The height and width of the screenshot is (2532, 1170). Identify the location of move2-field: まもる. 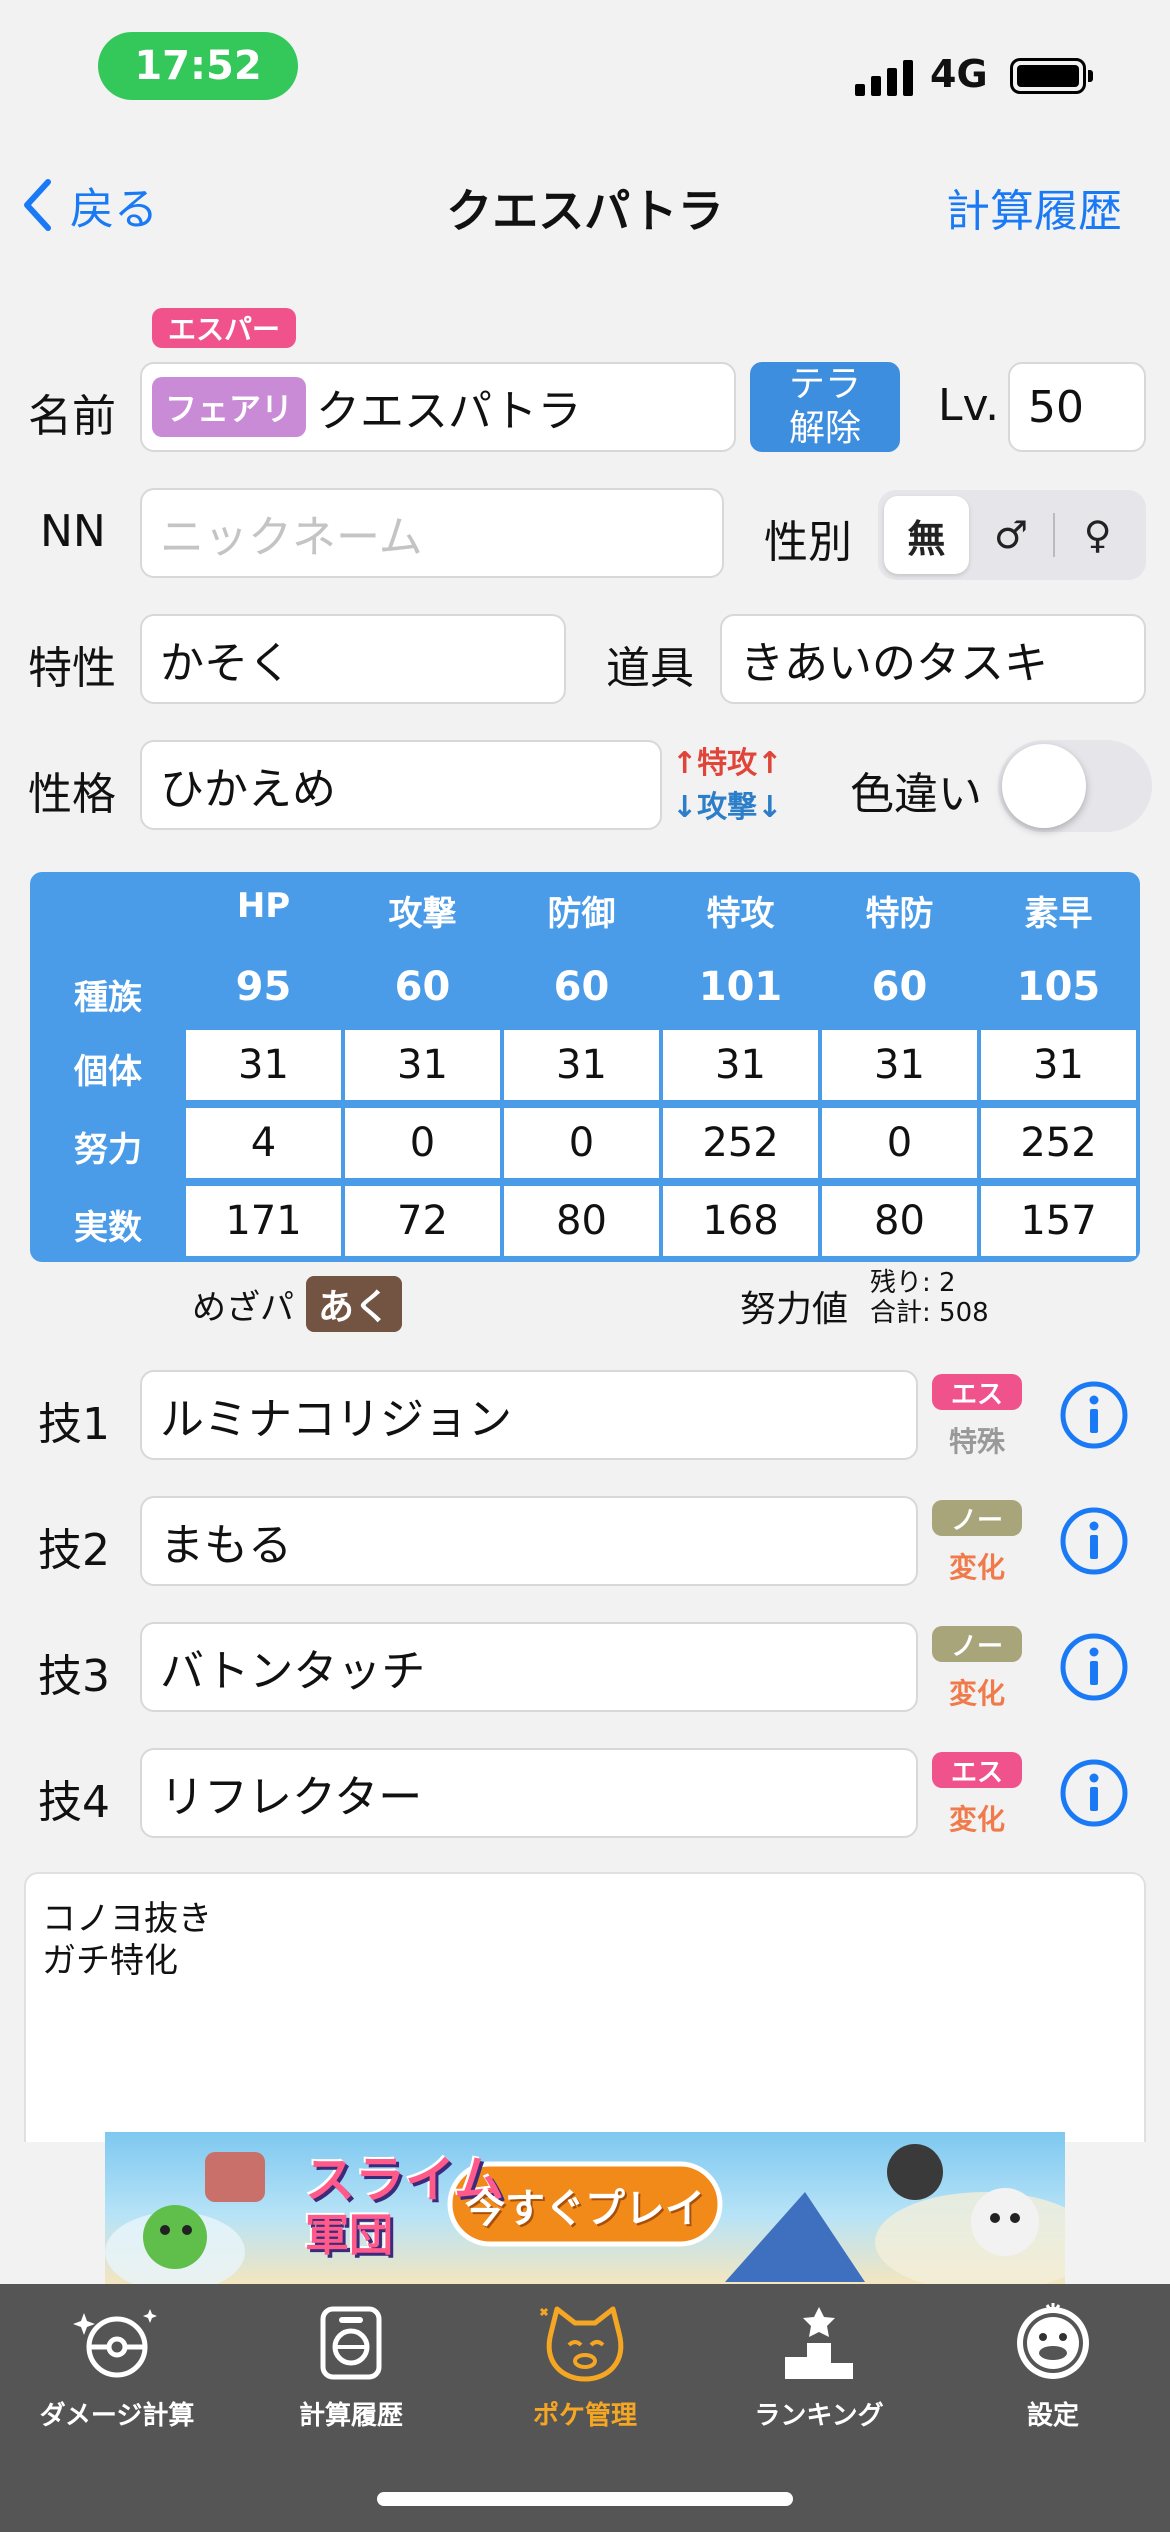
(529, 1541).